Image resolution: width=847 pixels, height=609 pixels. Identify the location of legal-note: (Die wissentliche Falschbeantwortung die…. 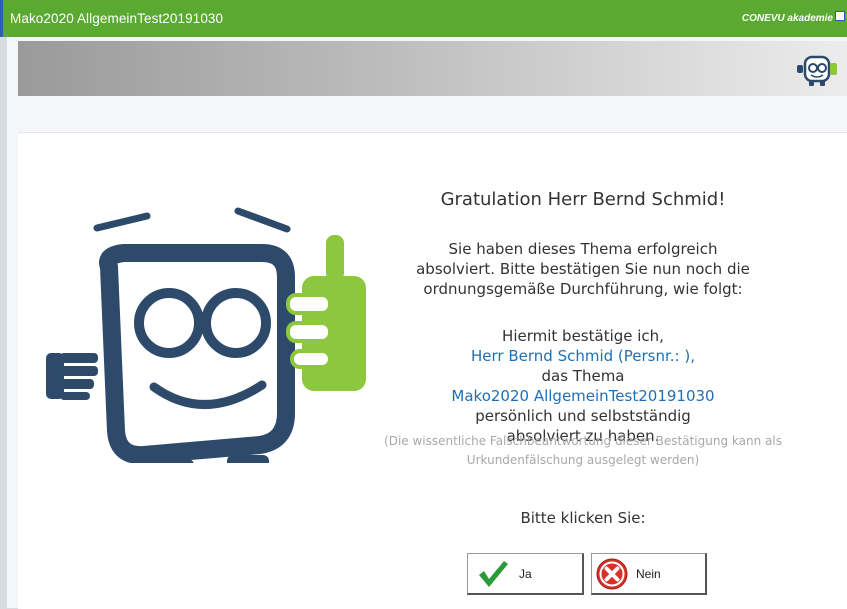
(583, 451).